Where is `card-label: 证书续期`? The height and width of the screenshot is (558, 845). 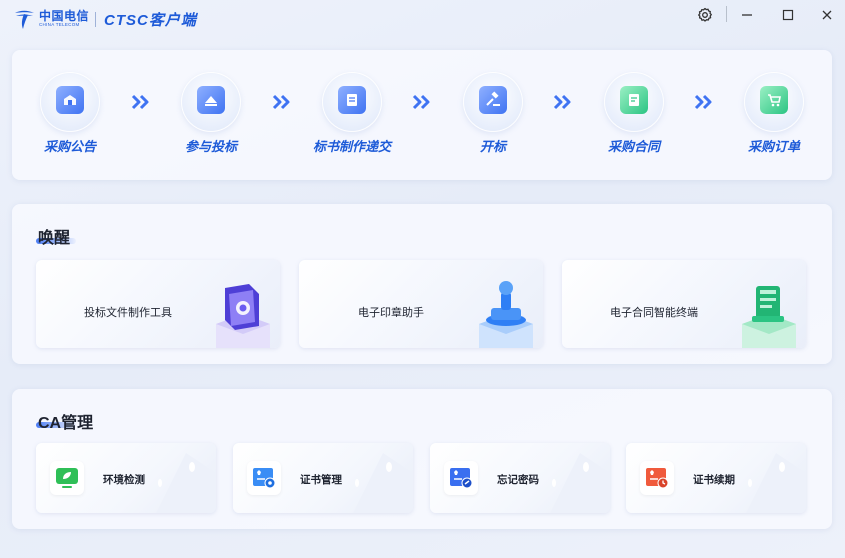 card-label: 证书续期 is located at coordinates (714, 480).